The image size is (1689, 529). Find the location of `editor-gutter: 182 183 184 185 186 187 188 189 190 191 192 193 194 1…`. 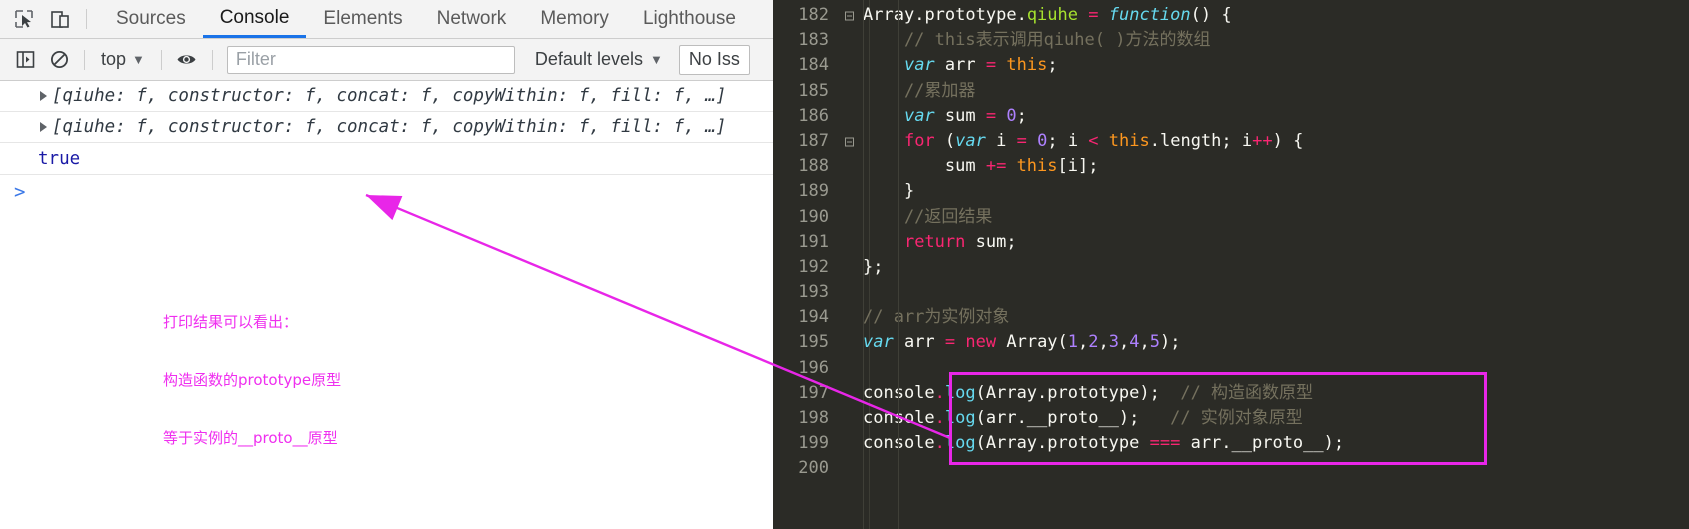

editor-gutter: 182 183 184 185 186 187 188 189 190 191 192 193 194 1… is located at coordinates (821, 264).